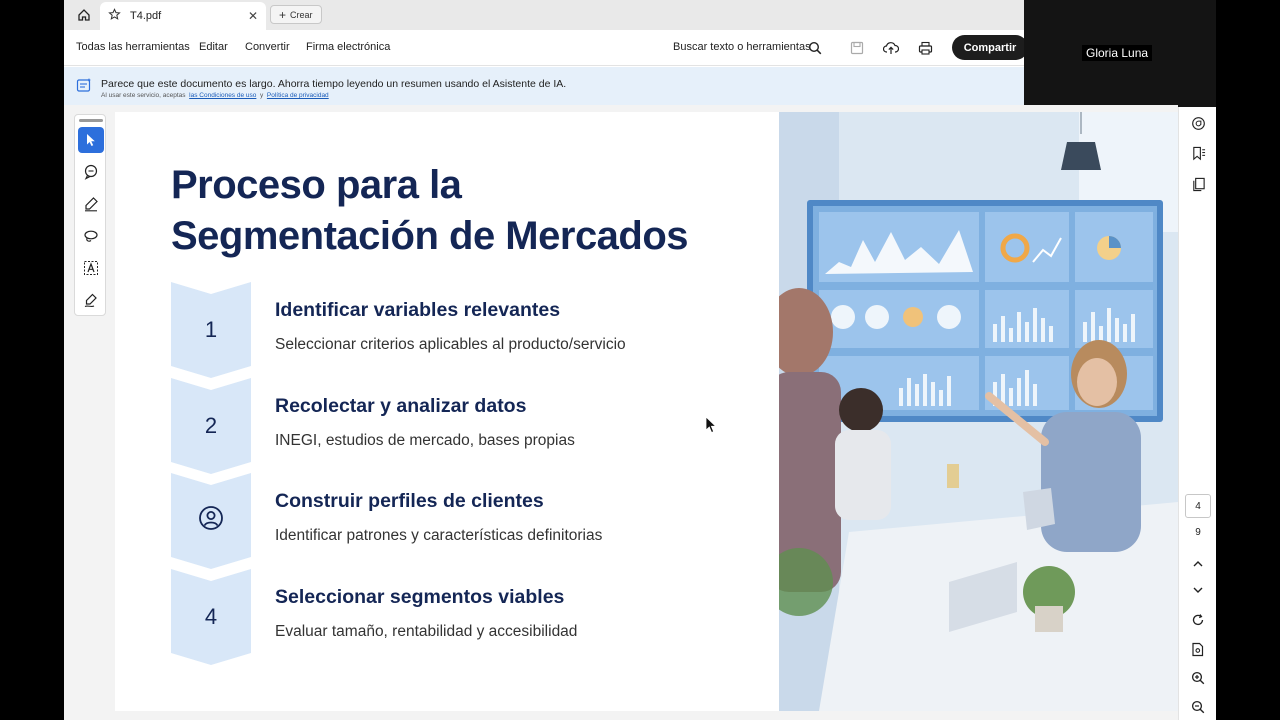  Describe the element at coordinates (262, 95) in the screenshot. I see `banner-legal-and: y` at that location.